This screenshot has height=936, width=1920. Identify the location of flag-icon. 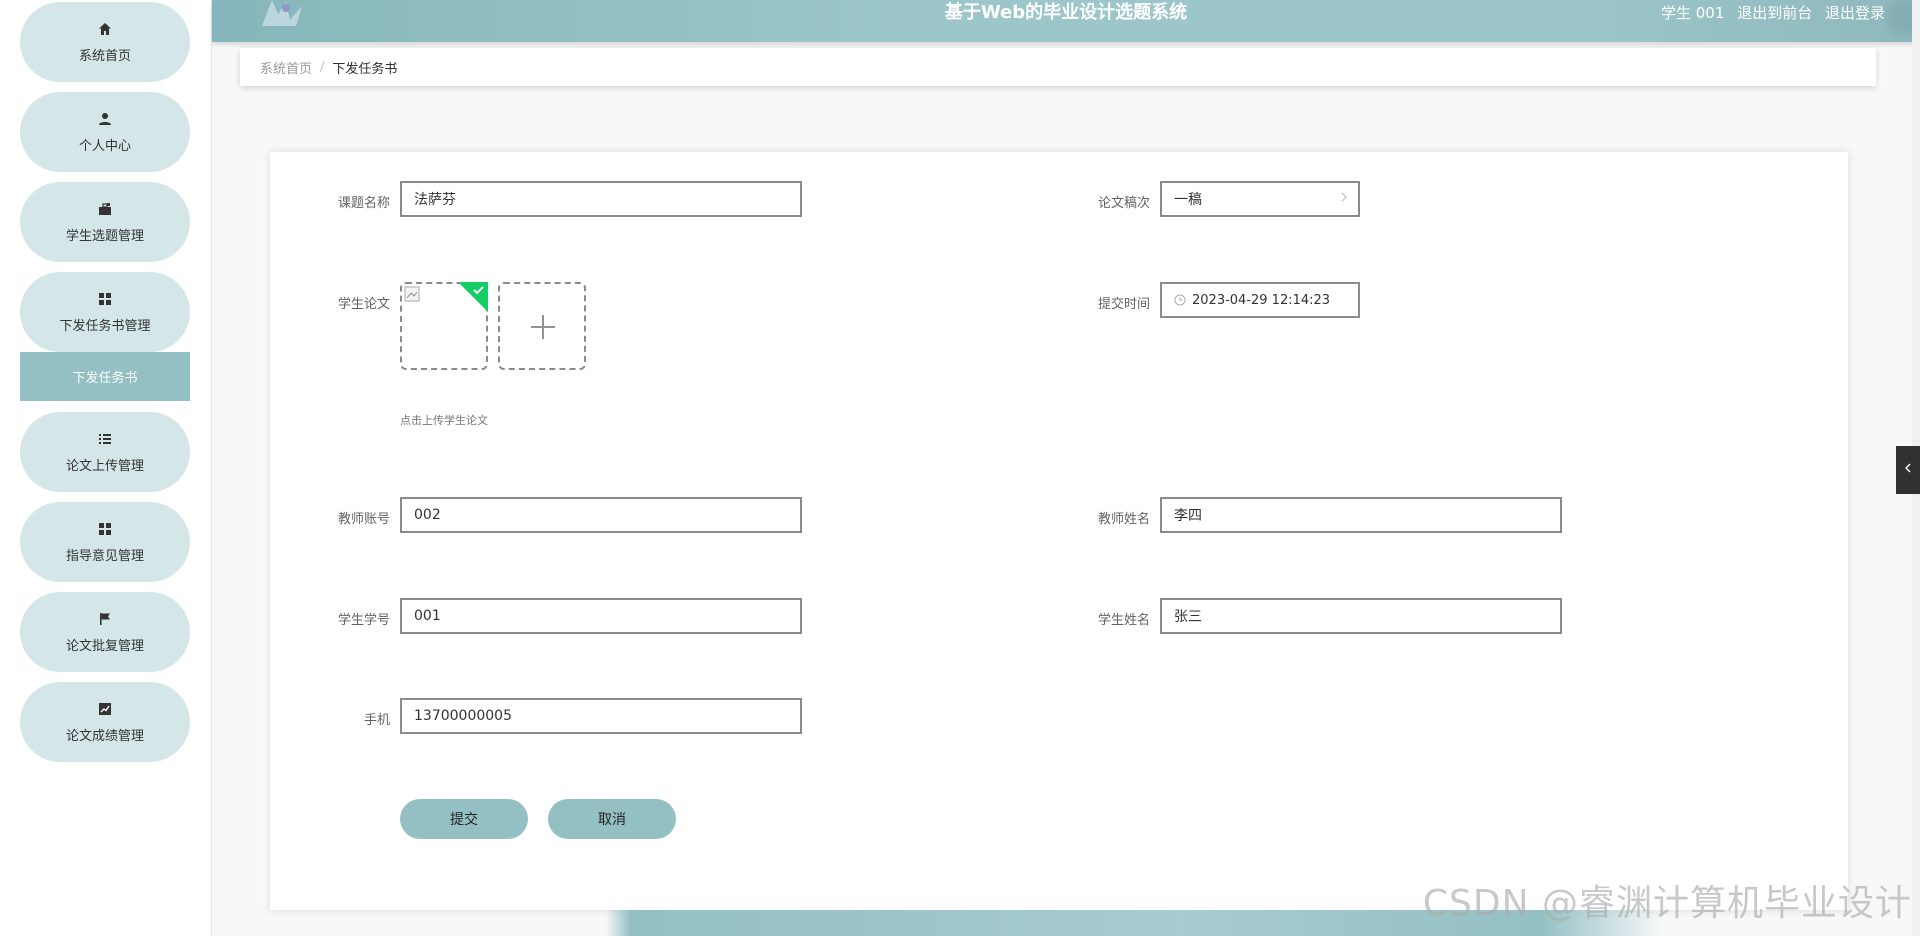
(105, 619).